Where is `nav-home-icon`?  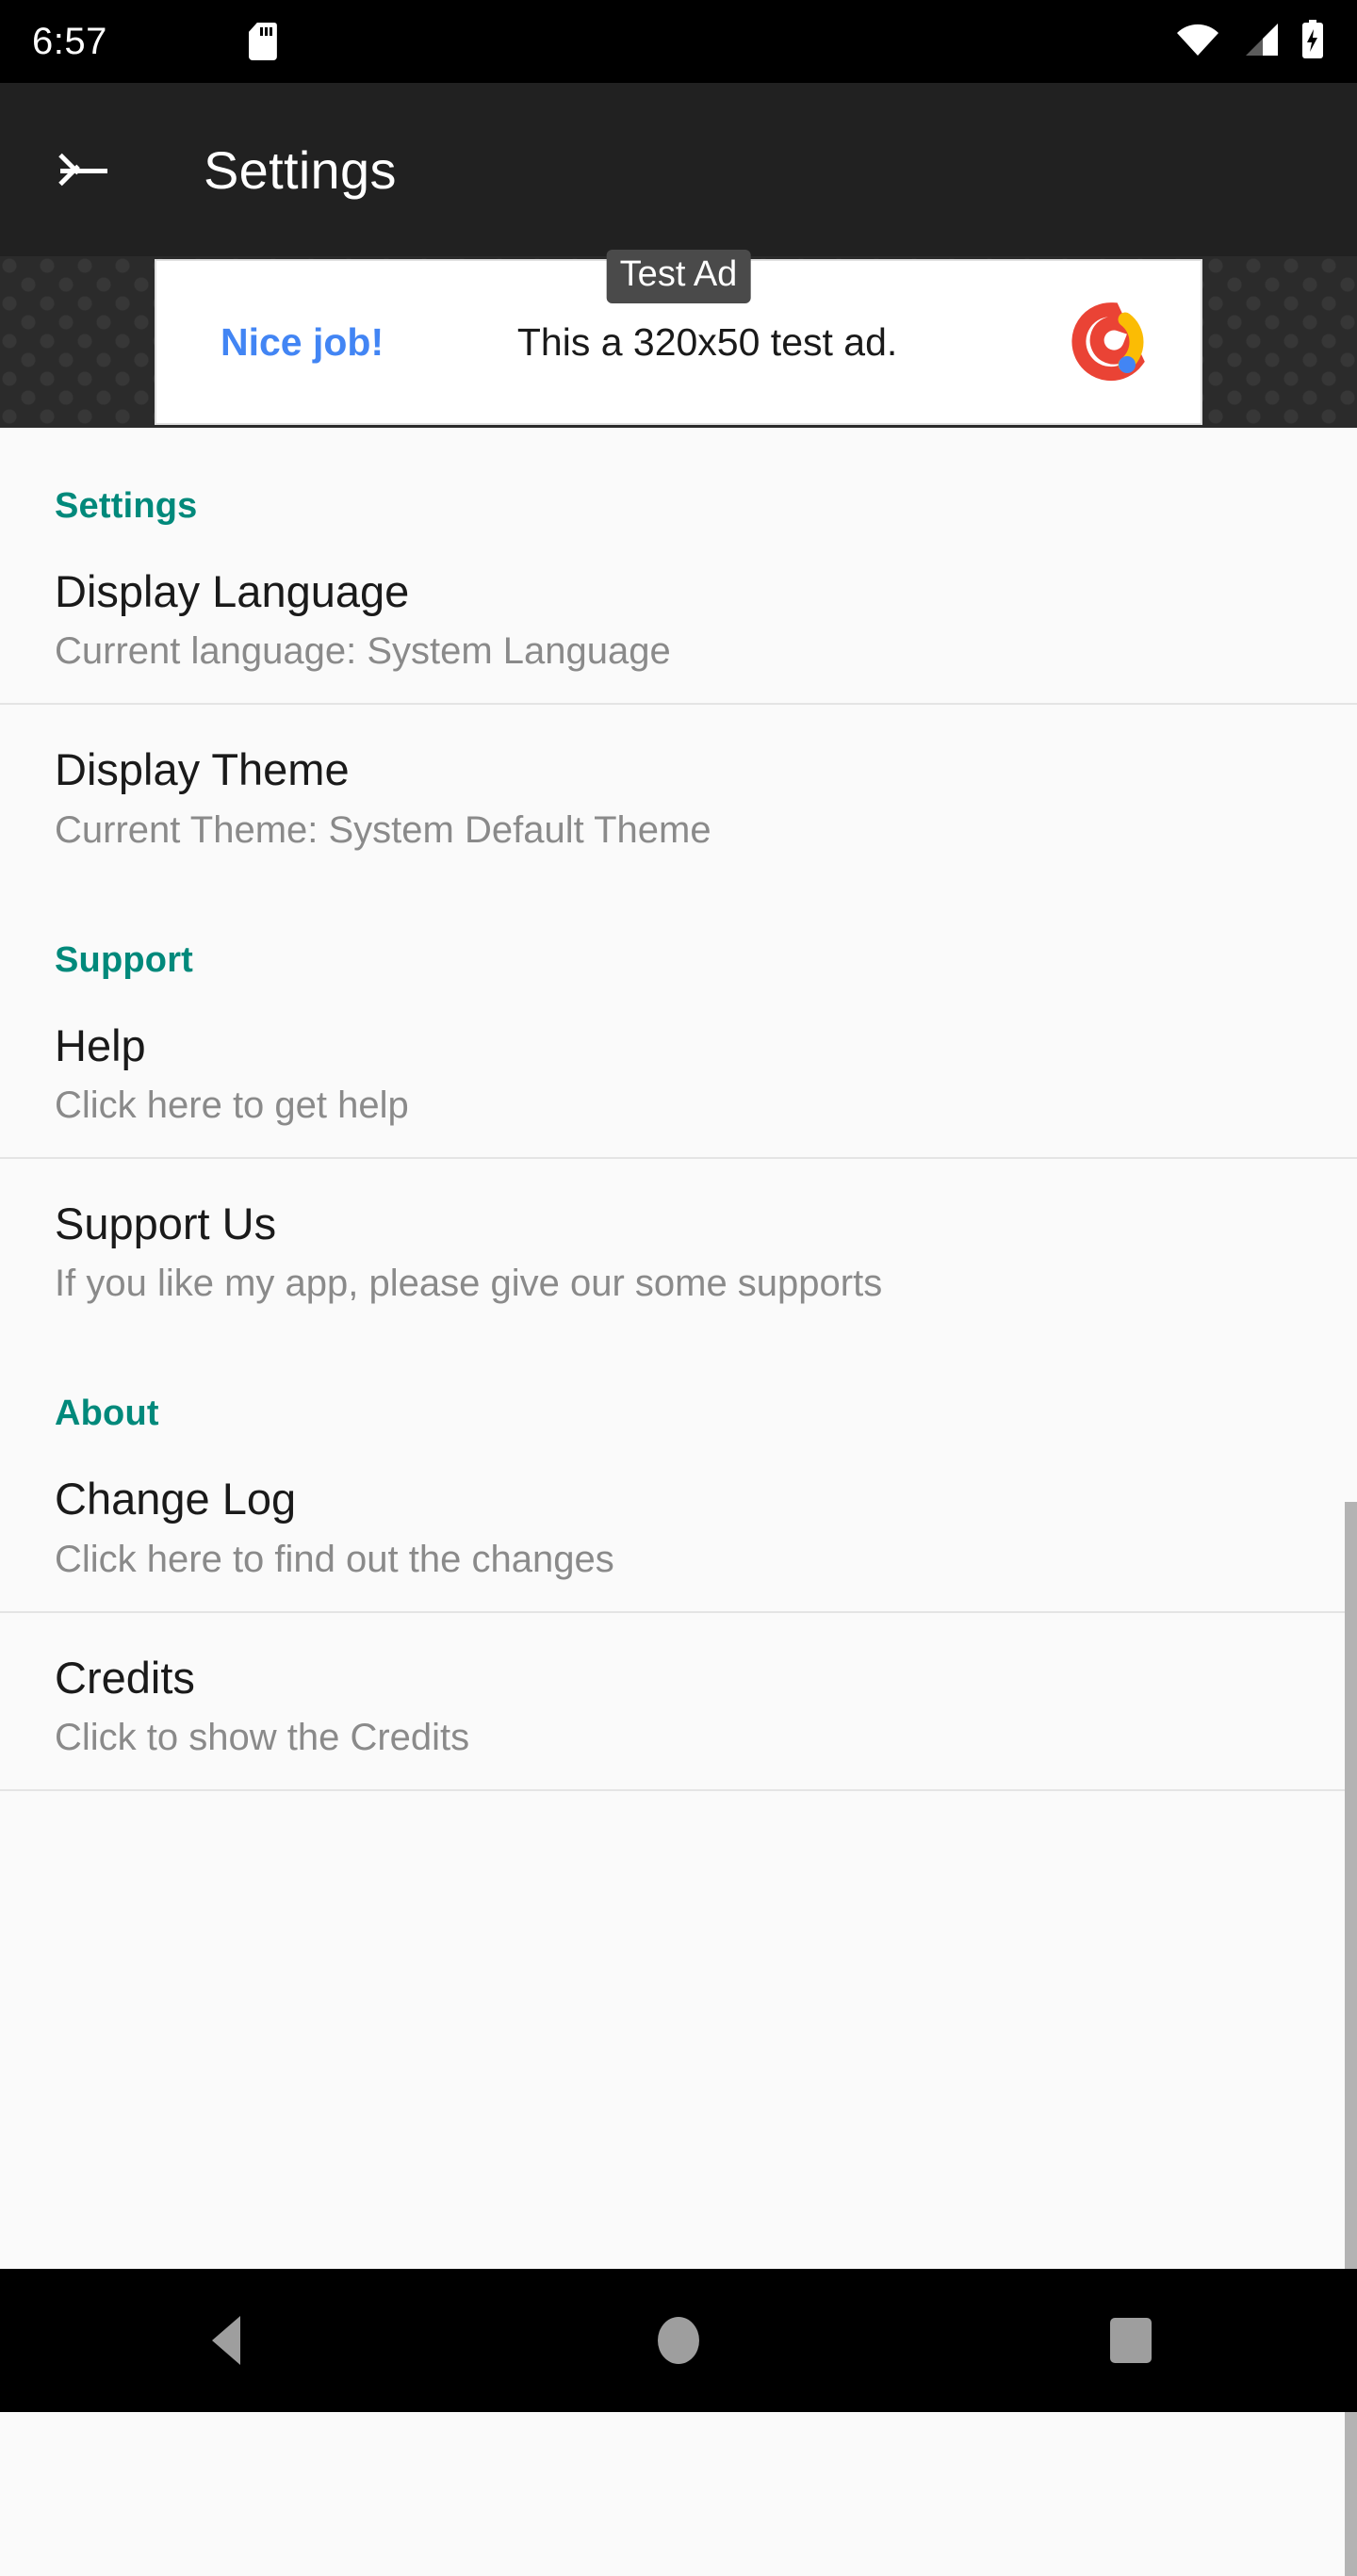 nav-home-icon is located at coordinates (678, 2340).